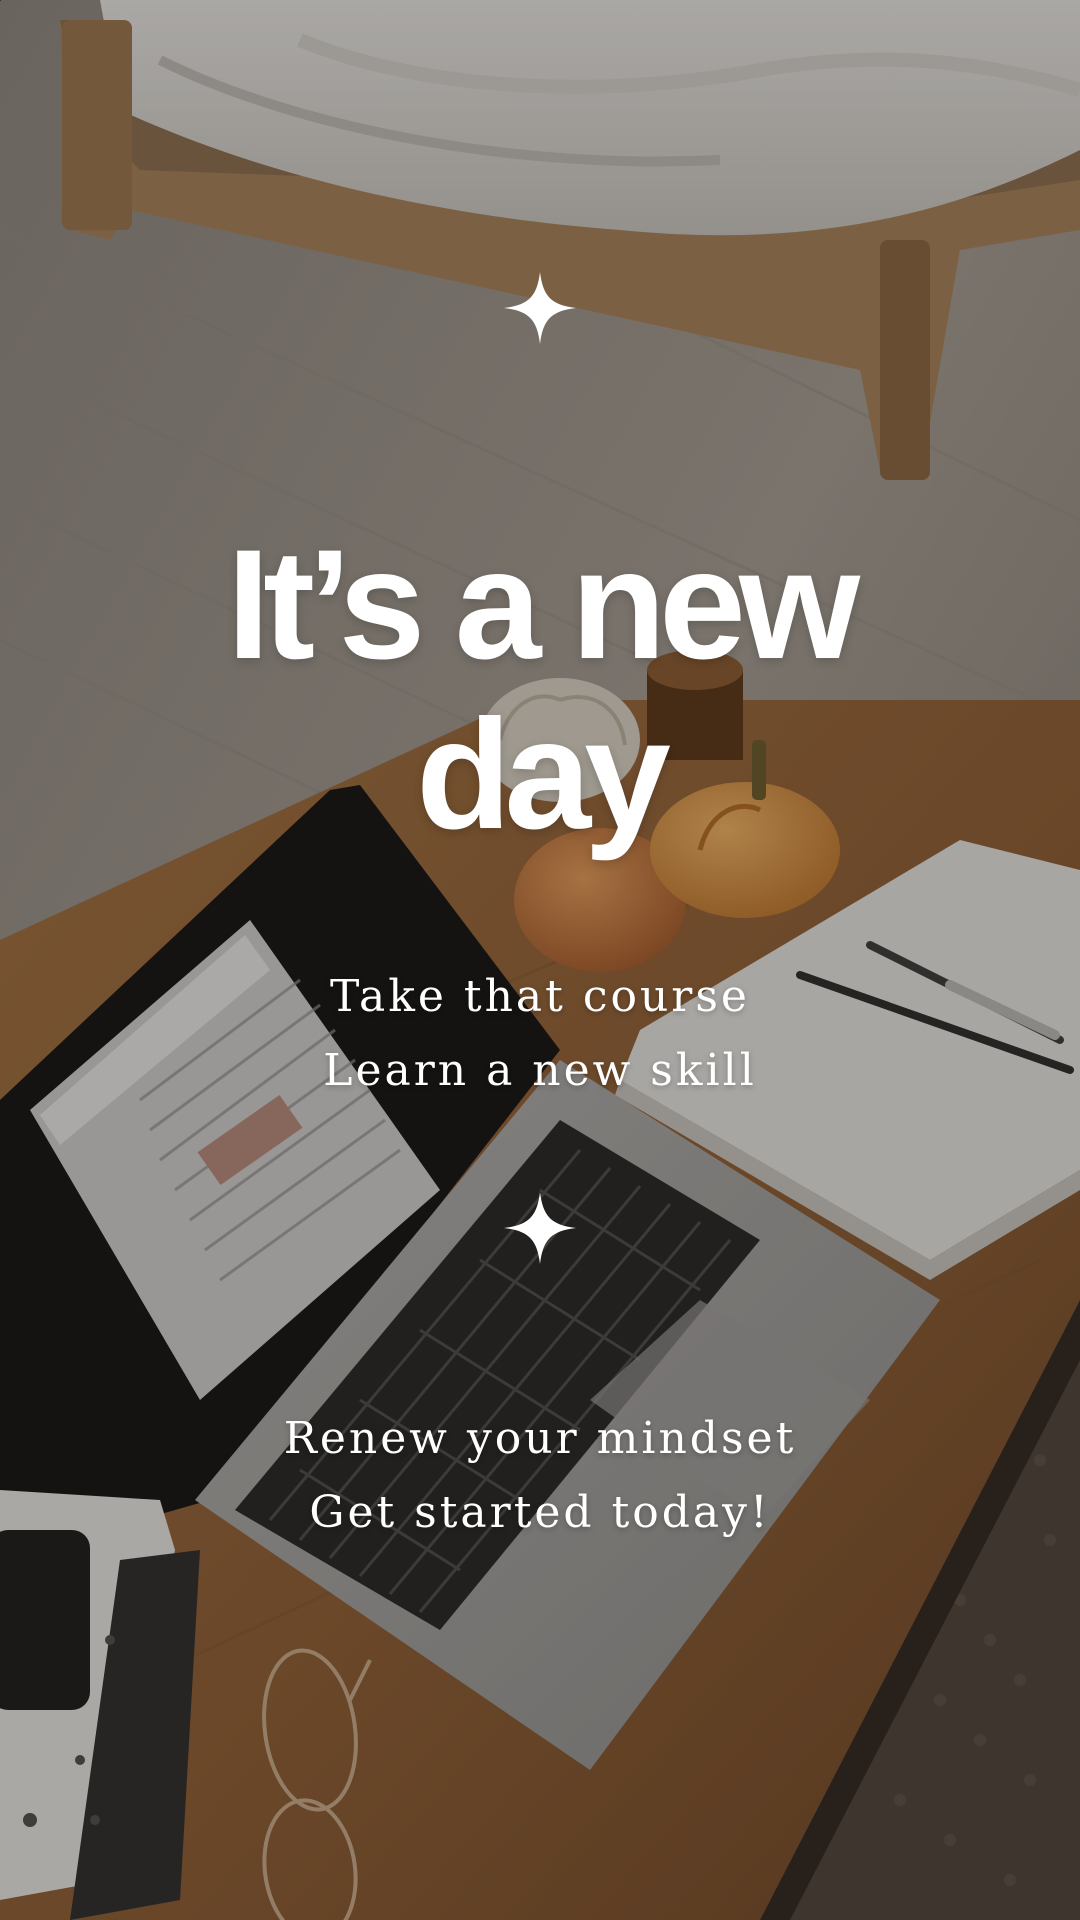 Image resolution: width=1080 pixels, height=1920 pixels. What do you see at coordinates (540, 1438) in the screenshot?
I see `tagline-mindset-line-1: Renew your mindset` at bounding box center [540, 1438].